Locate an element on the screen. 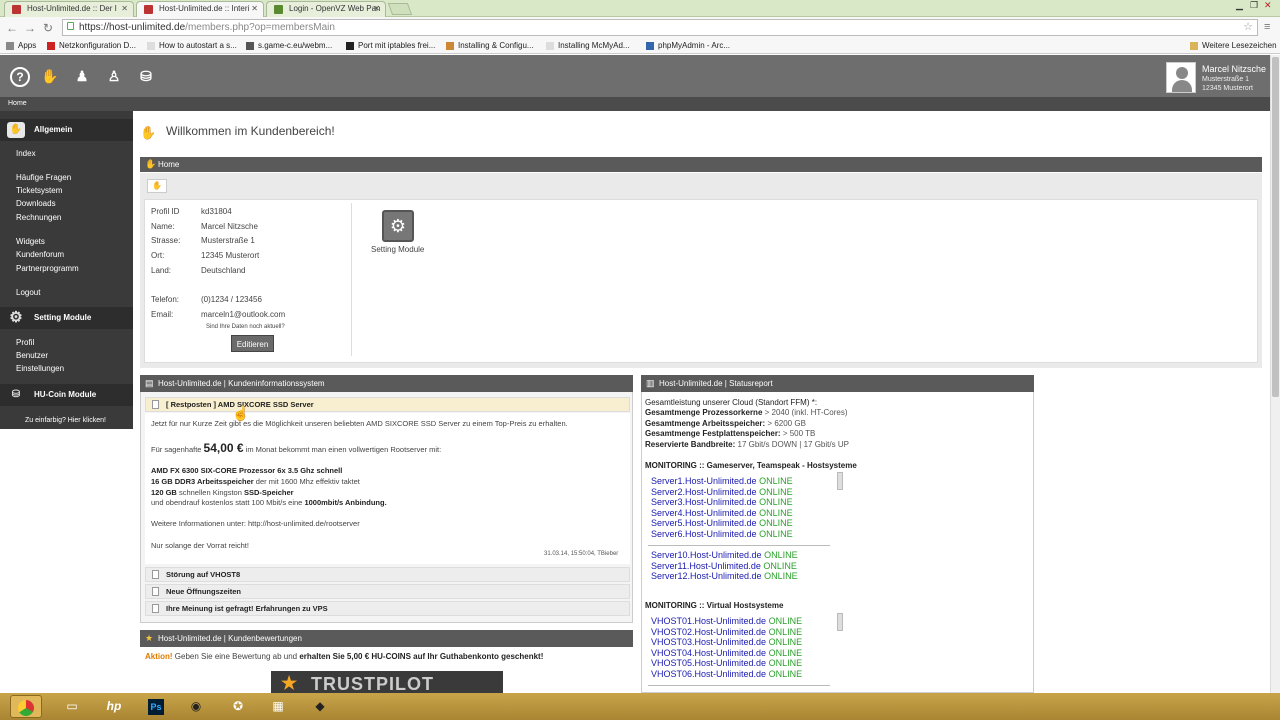  server-row: Server4.Host-Unlimited.de ONLINE is located at coordinates (722, 513).